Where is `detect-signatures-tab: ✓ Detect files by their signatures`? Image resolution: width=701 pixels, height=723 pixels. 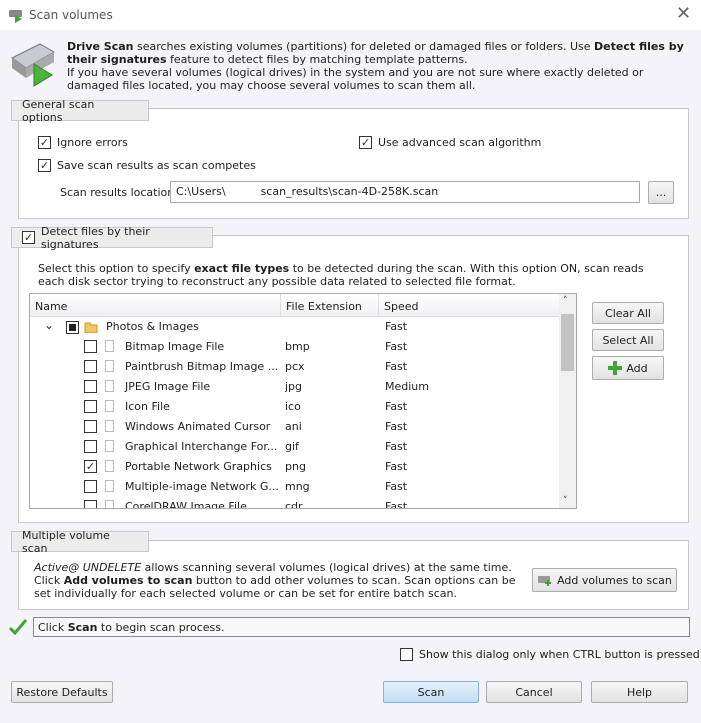
detect-signatures-tab: ✓ Detect files by their signatures is located at coordinates (112, 238).